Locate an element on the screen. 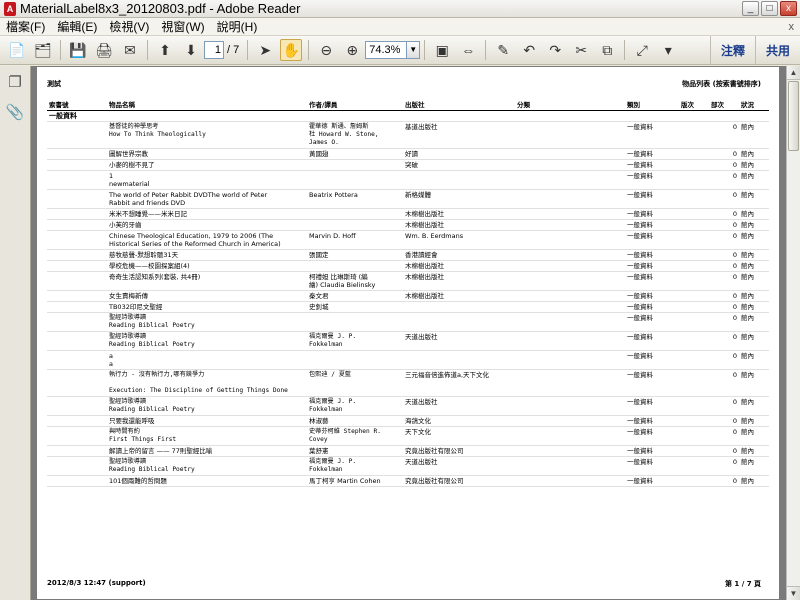 This screenshot has height=600, width=800. section-row: 一般資料 is located at coordinates (408, 116).